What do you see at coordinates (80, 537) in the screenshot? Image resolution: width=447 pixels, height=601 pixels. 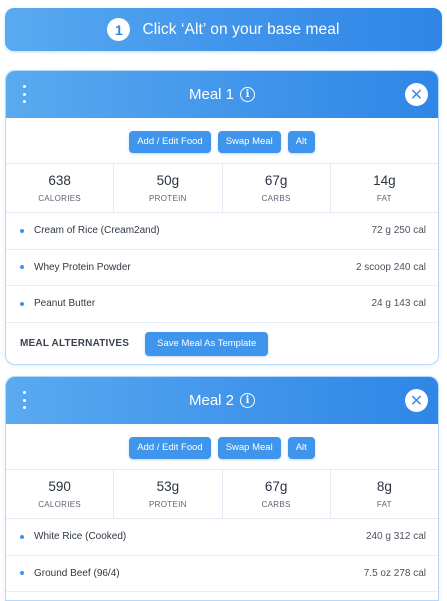 I see `food-name: White Rice (Cooked)` at bounding box center [80, 537].